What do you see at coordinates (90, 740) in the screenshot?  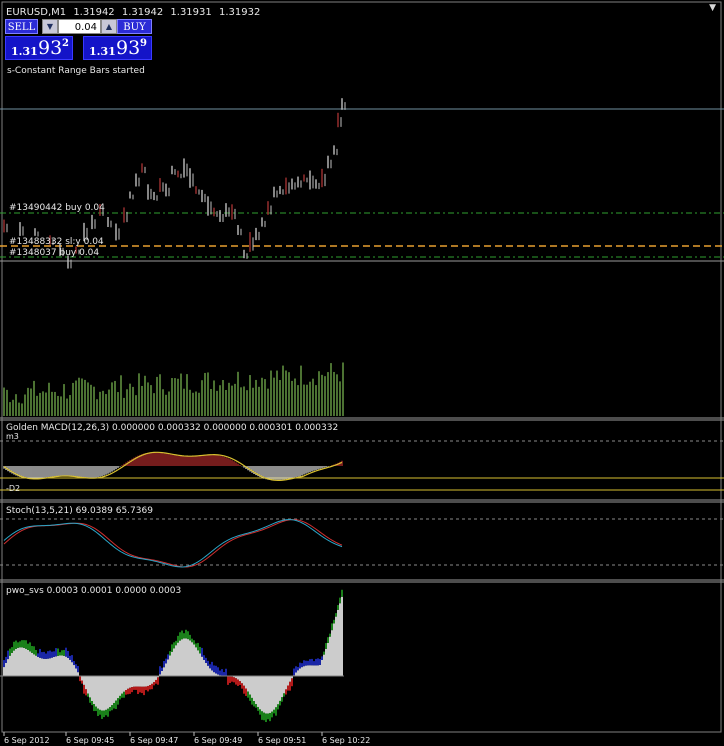 I see `time-tick: 6 Sep 09:45` at bounding box center [90, 740].